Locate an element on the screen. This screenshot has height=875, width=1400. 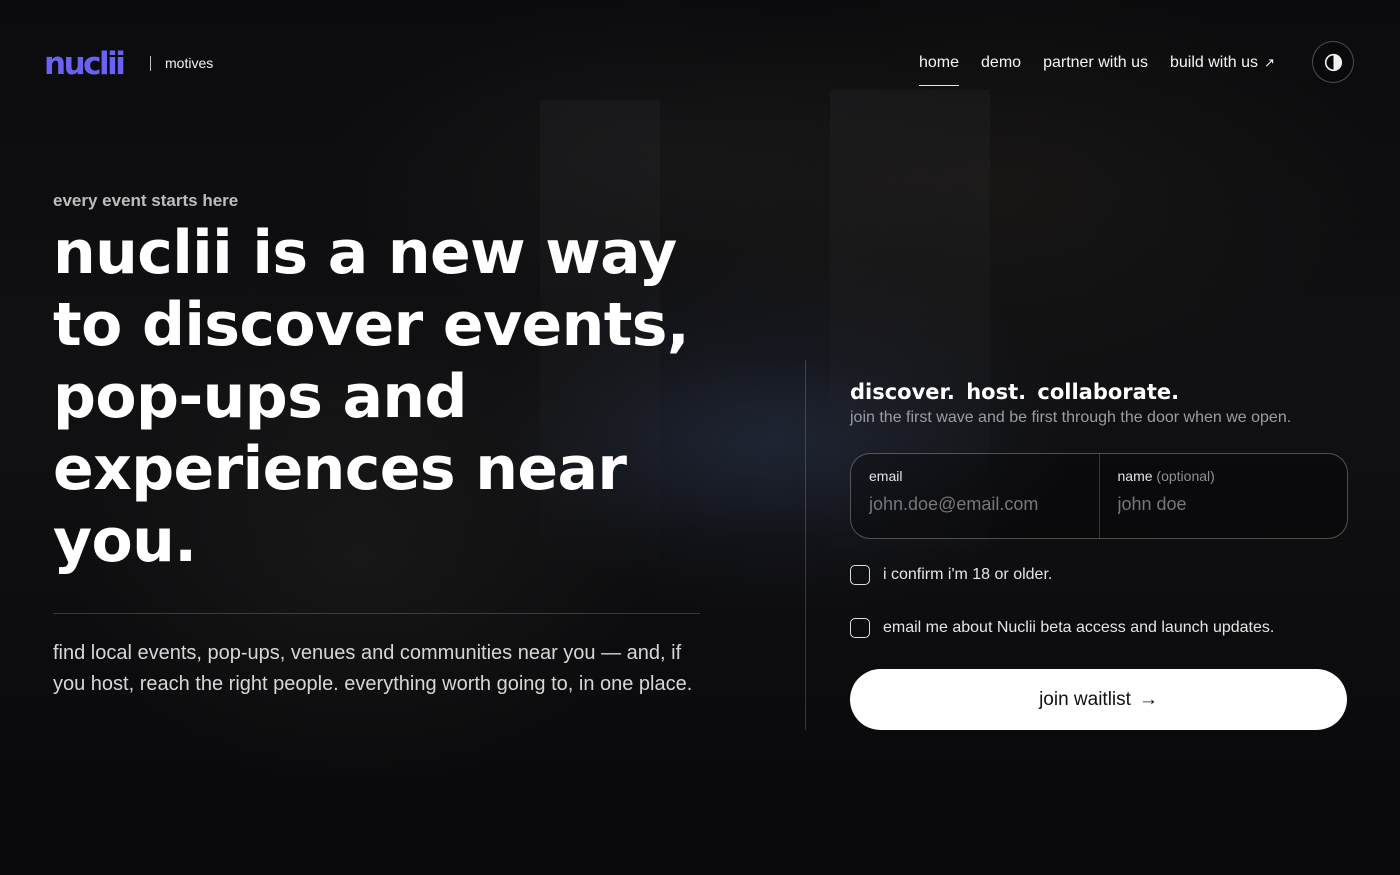
contrast-icon is located at coordinates (1333, 62).